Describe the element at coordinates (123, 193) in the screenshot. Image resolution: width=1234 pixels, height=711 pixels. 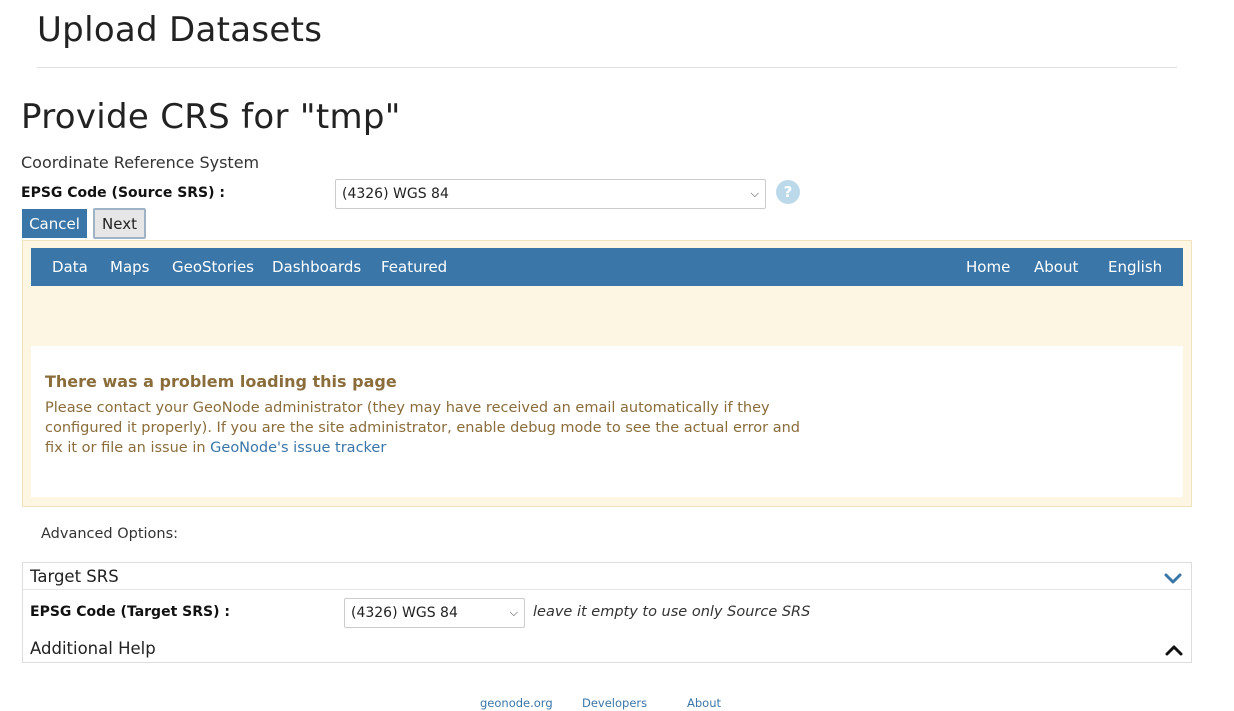
I see `source-srs-label: EPSG Code (Source SRS) :` at that location.